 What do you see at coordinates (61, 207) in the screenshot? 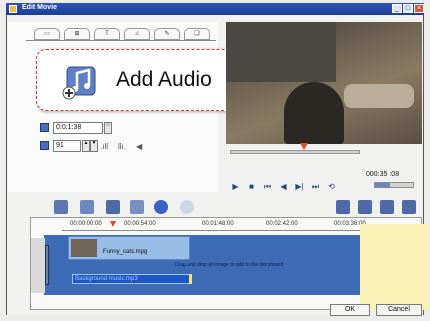
I see `add-video-icon` at bounding box center [61, 207].